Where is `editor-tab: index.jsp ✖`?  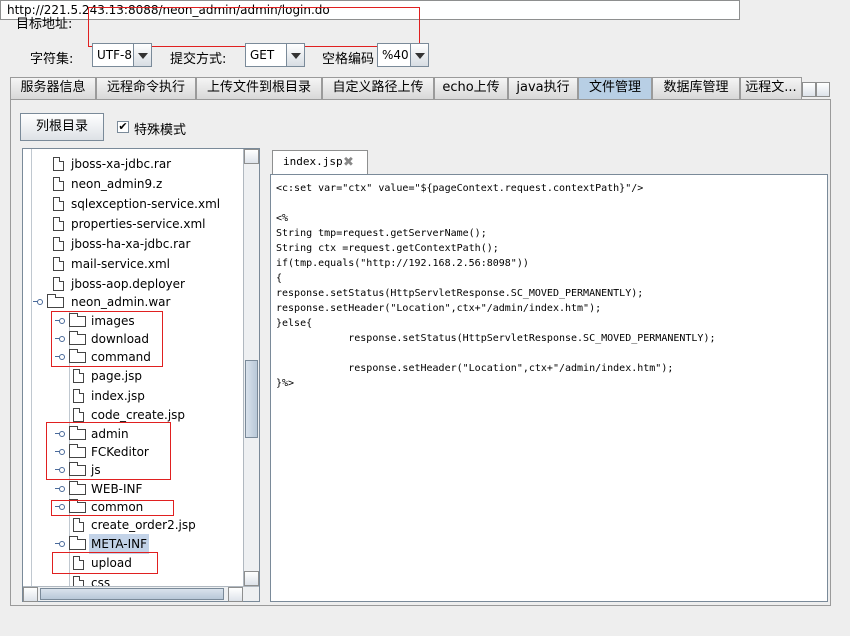
editor-tab: index.jsp ✖ is located at coordinates (320, 162).